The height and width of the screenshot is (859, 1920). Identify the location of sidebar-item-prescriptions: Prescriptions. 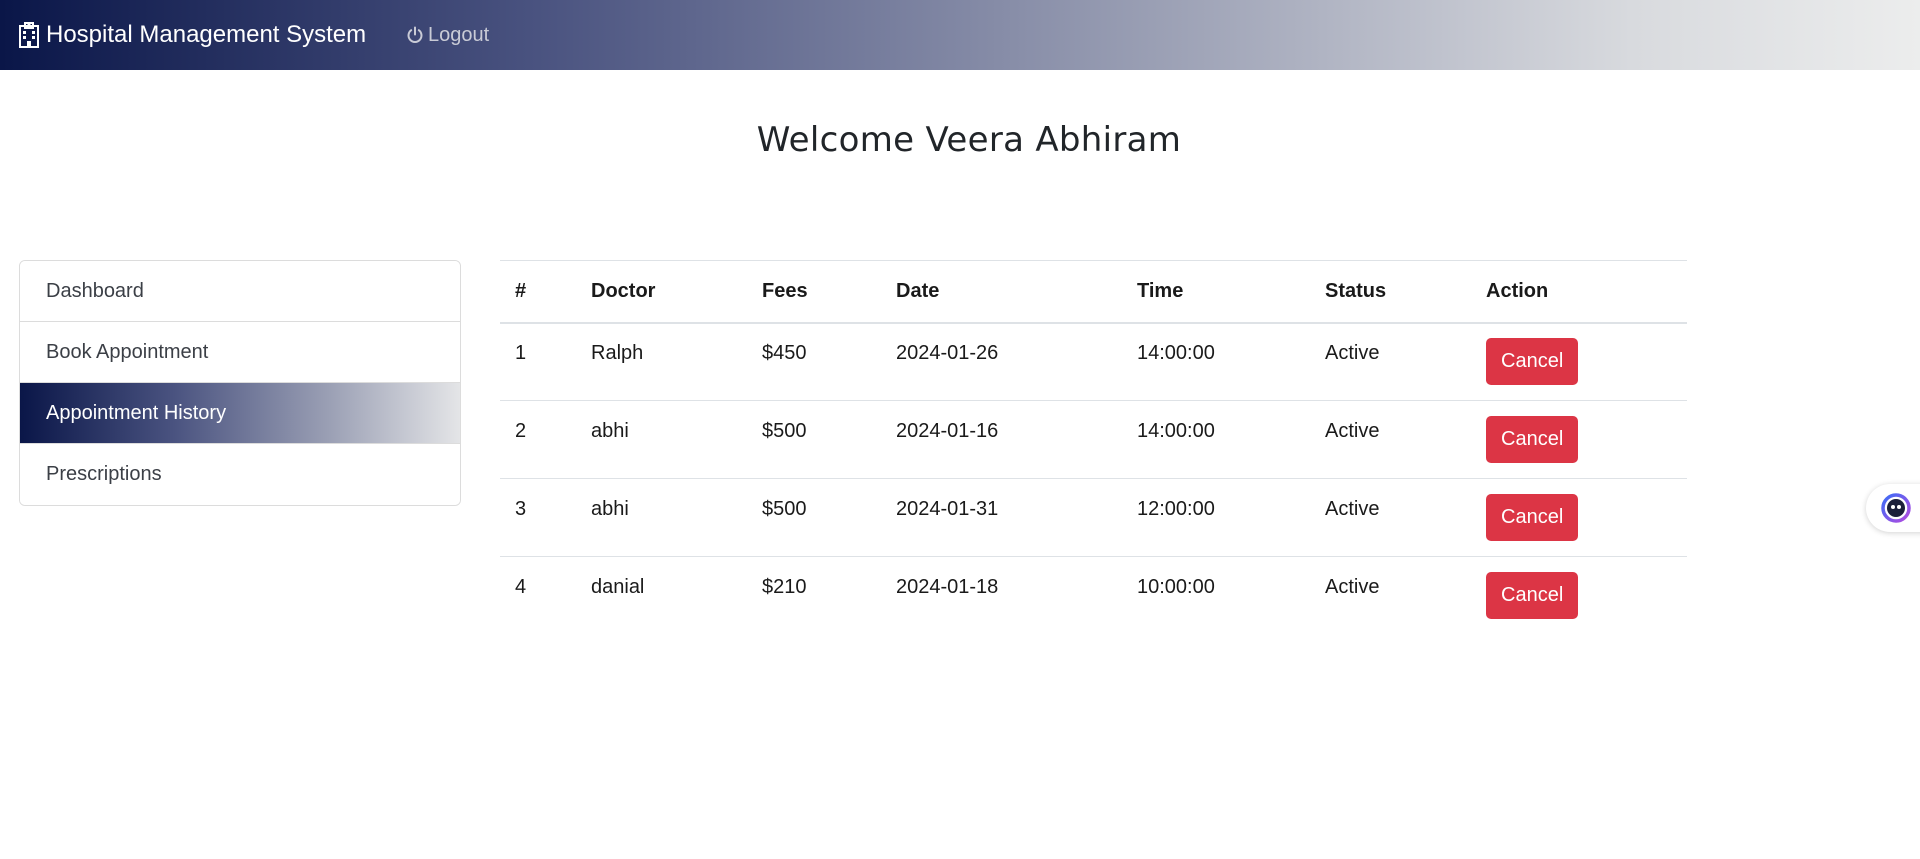
(240, 474).